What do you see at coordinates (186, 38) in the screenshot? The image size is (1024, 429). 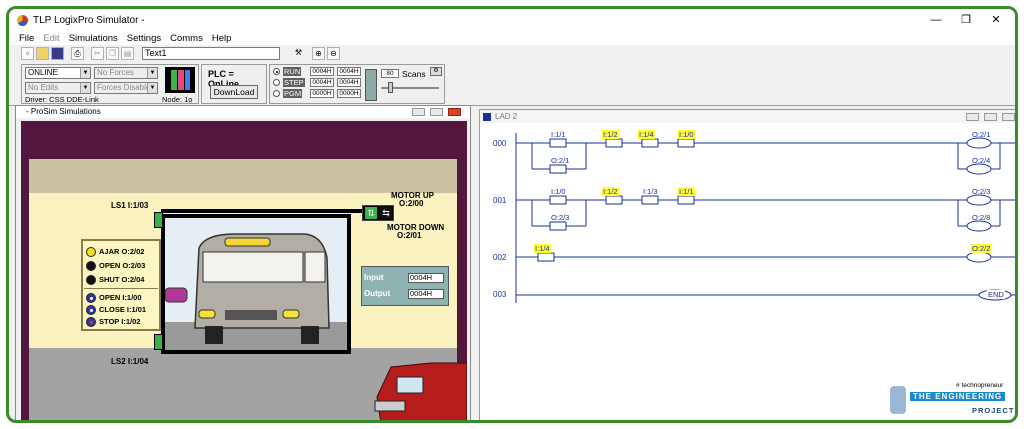 I see `menu-comms: Comms` at bounding box center [186, 38].